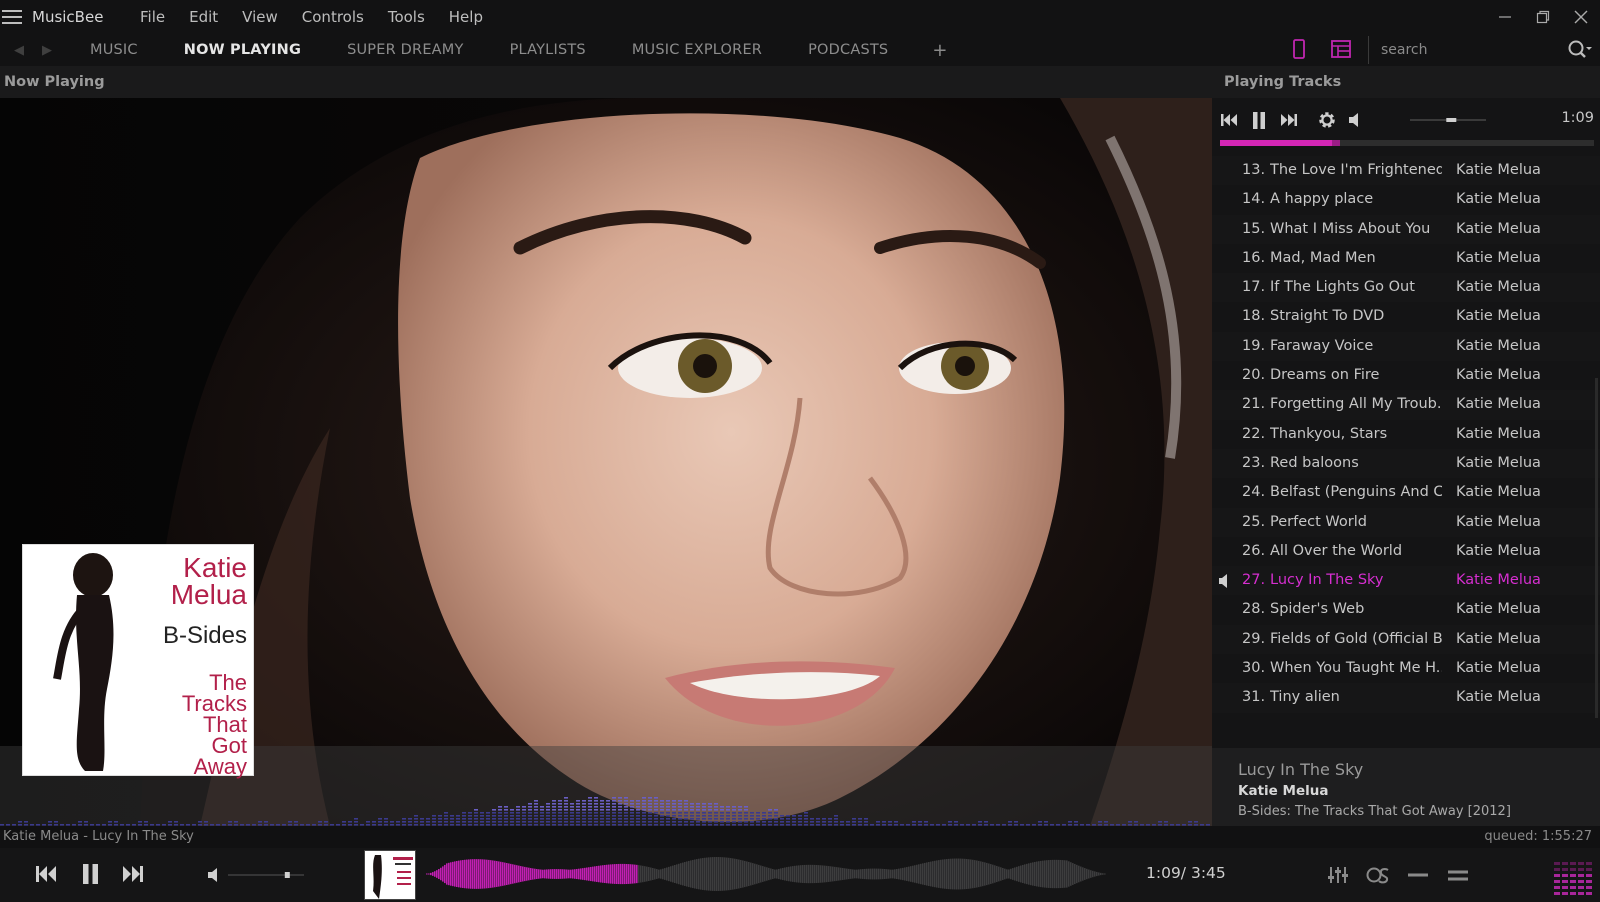  What do you see at coordinates (390, 875) in the screenshot?
I see `player-album-thumbnail` at bounding box center [390, 875].